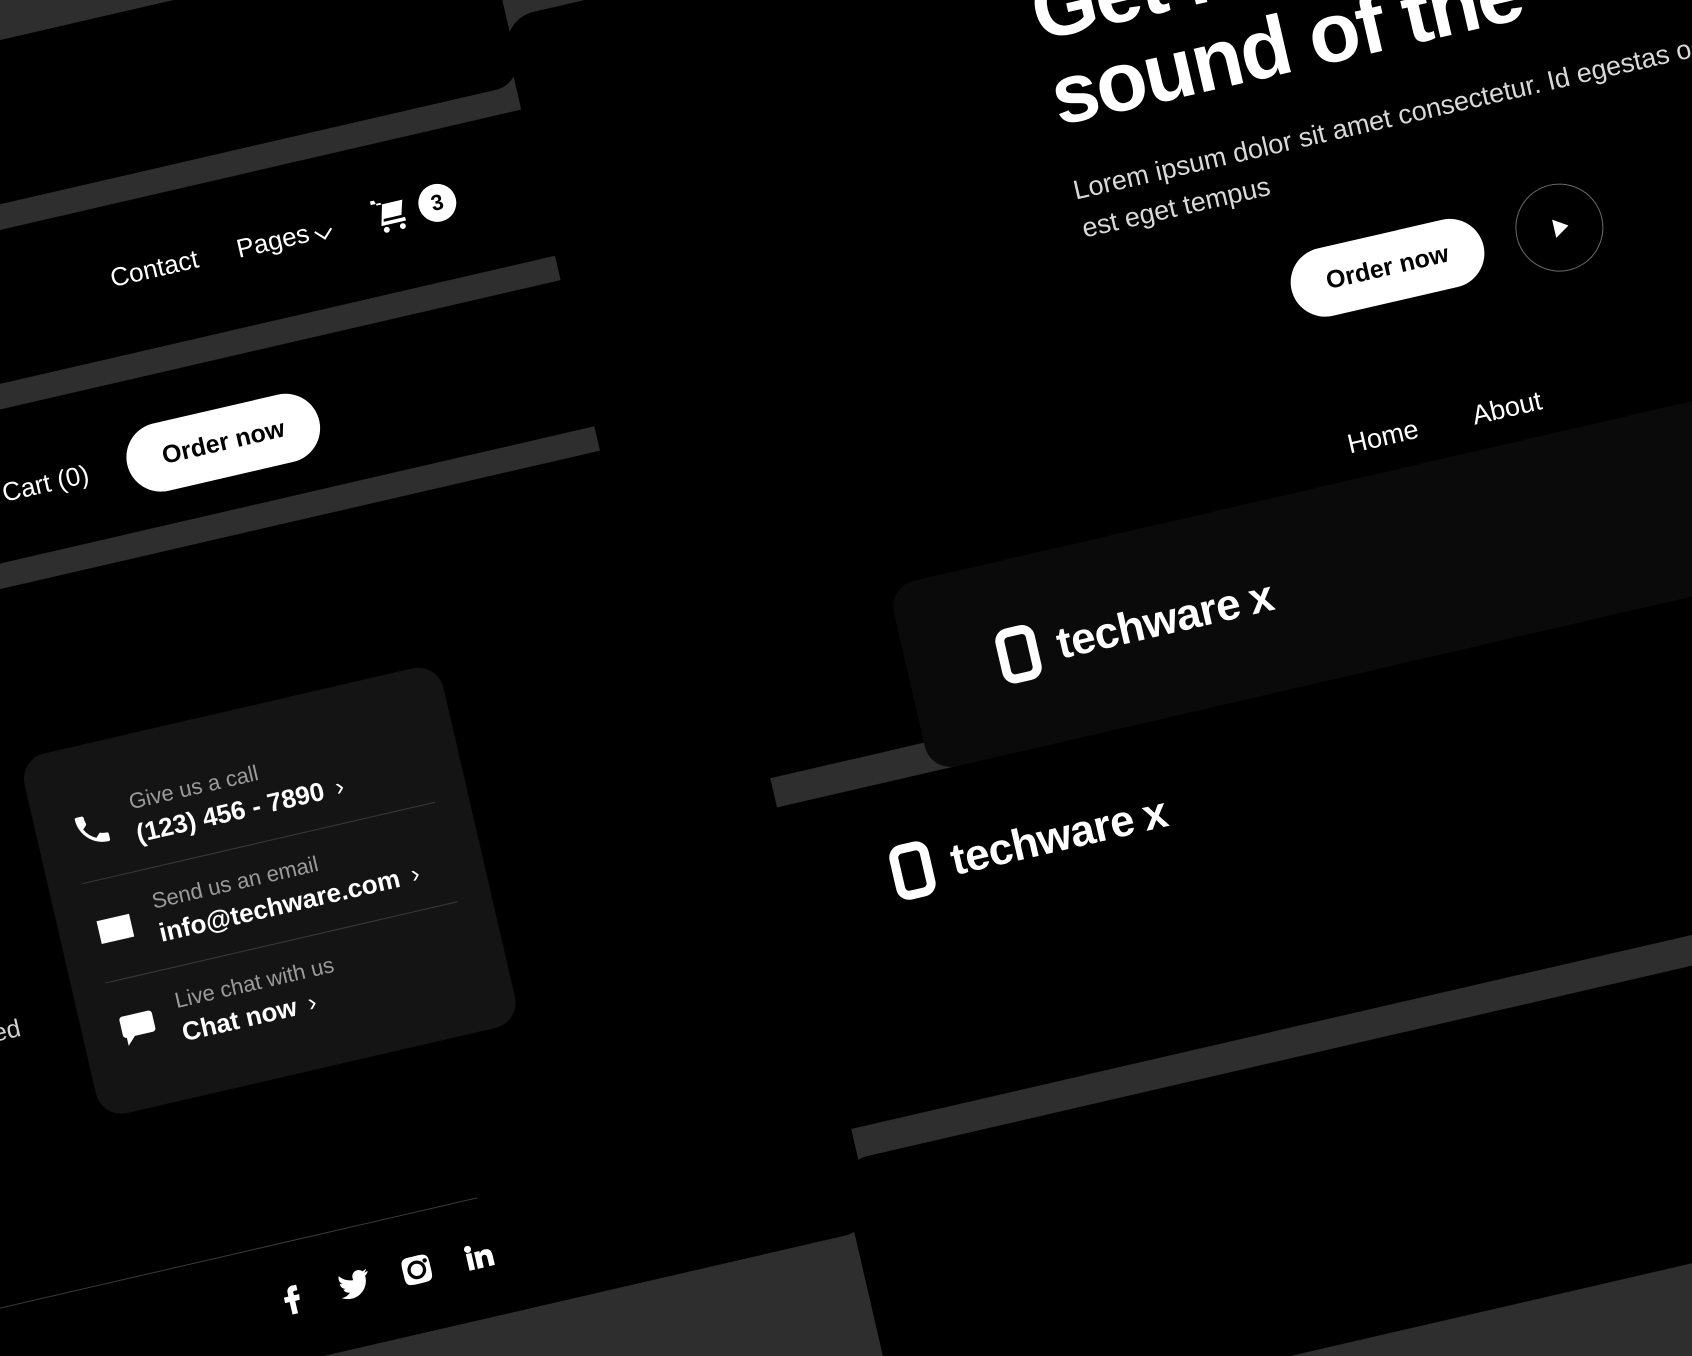 The image size is (1692, 1356). Describe the element at coordinates (386, 1279) in the screenshot. I see `footer-social-links` at that location.